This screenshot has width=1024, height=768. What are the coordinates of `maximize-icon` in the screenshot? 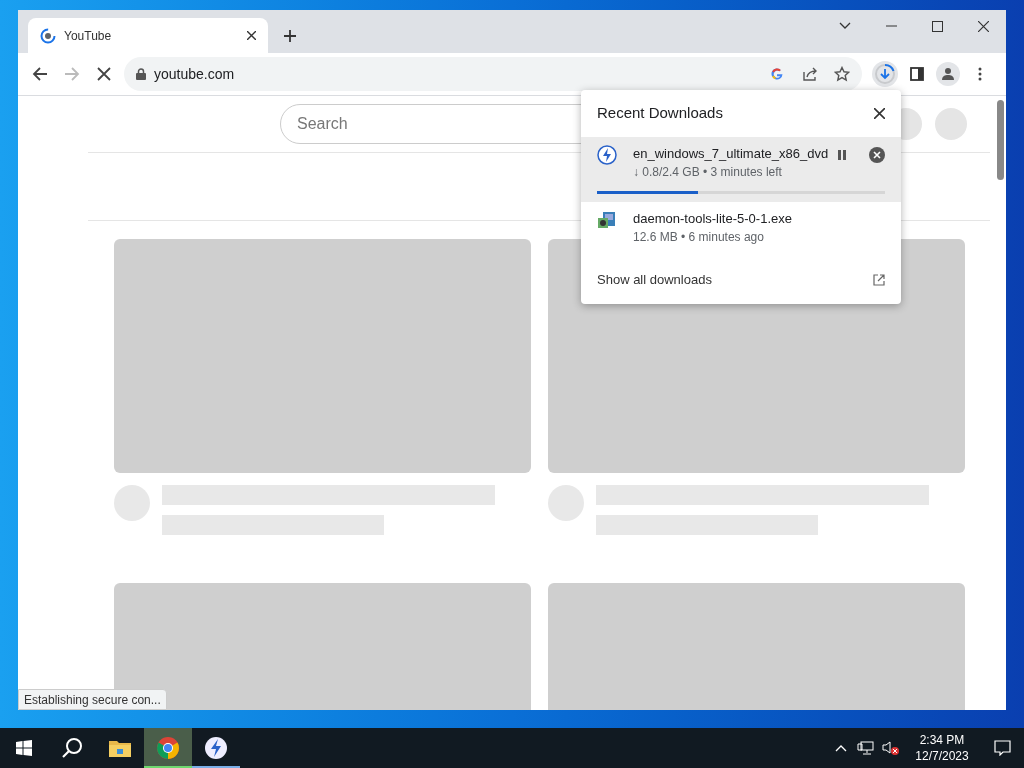 It's located at (937, 26).